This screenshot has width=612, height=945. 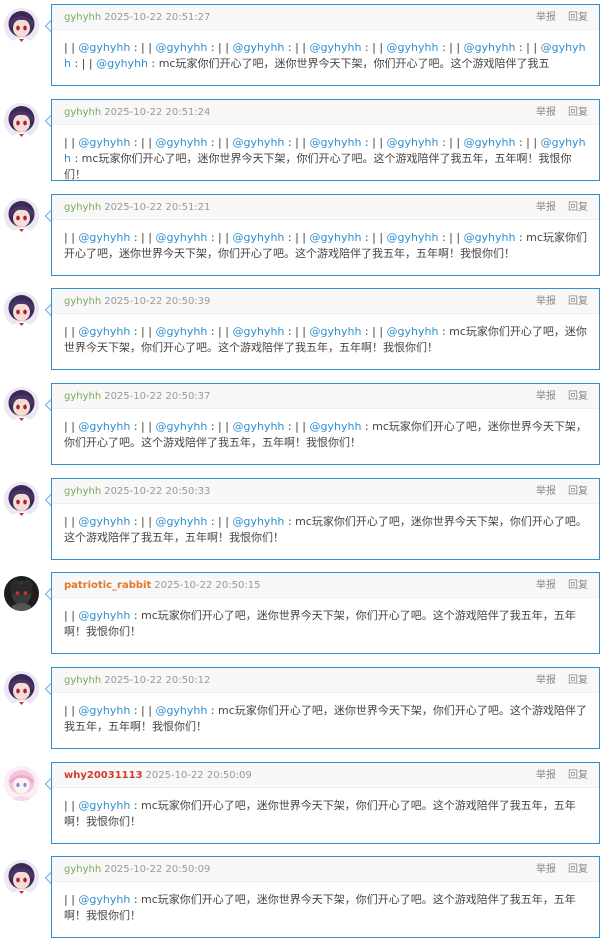 I want to click on username-link: patriotic_rabbit, so click(x=107, y=585).